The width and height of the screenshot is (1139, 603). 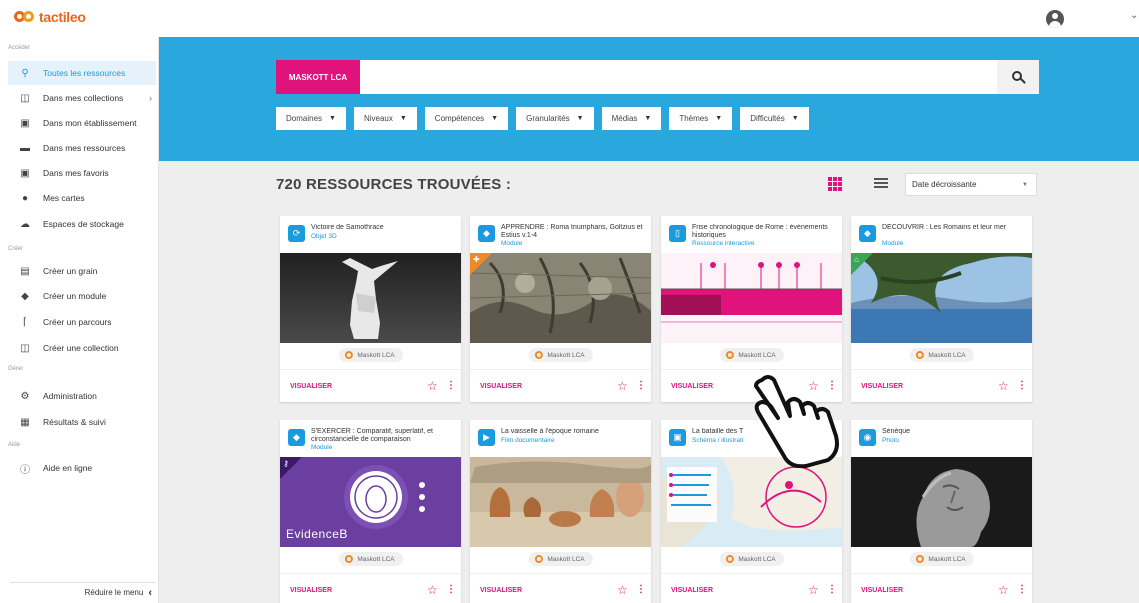 What do you see at coordinates (82, 98) in the screenshot?
I see `sidebar-item-collections: ◫ Dans mes collections ›` at bounding box center [82, 98].